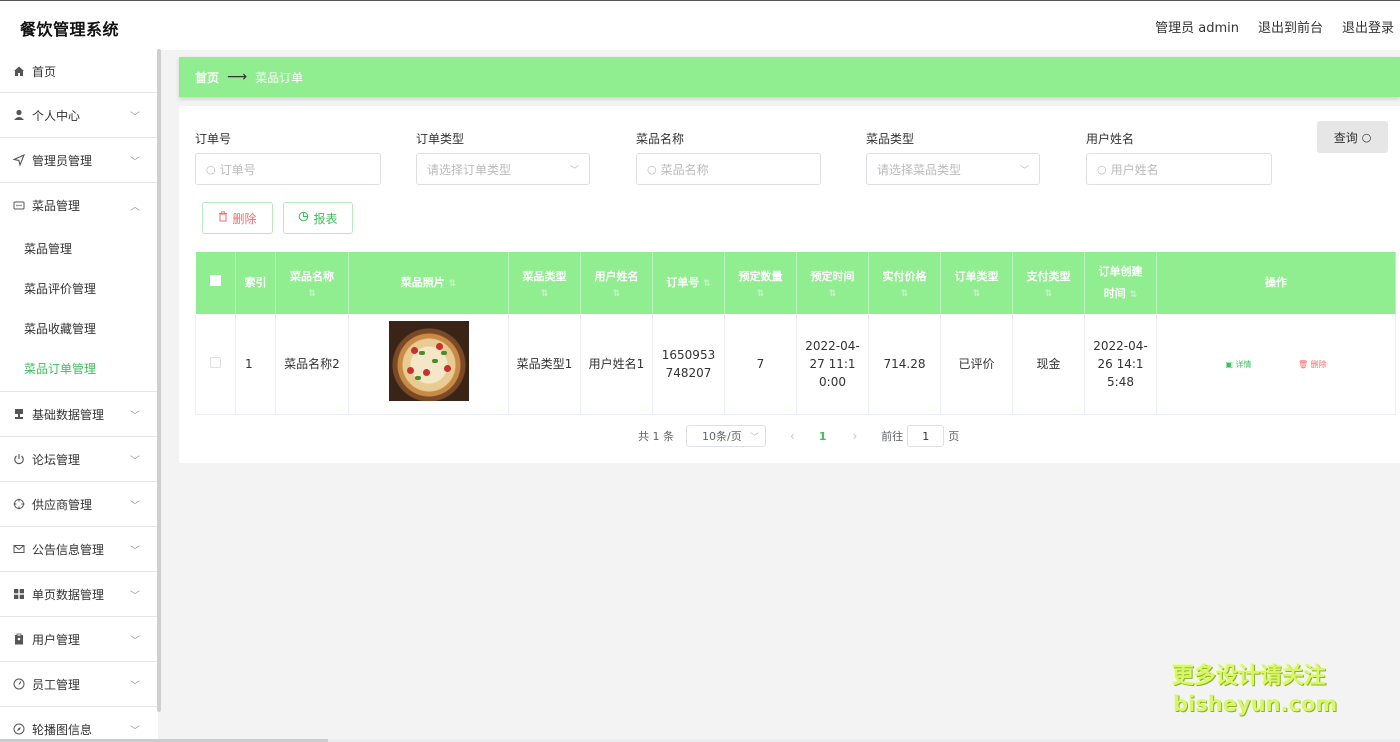  I want to click on dish-type-select: 请选择菜品类型 ﹀, so click(953, 169).